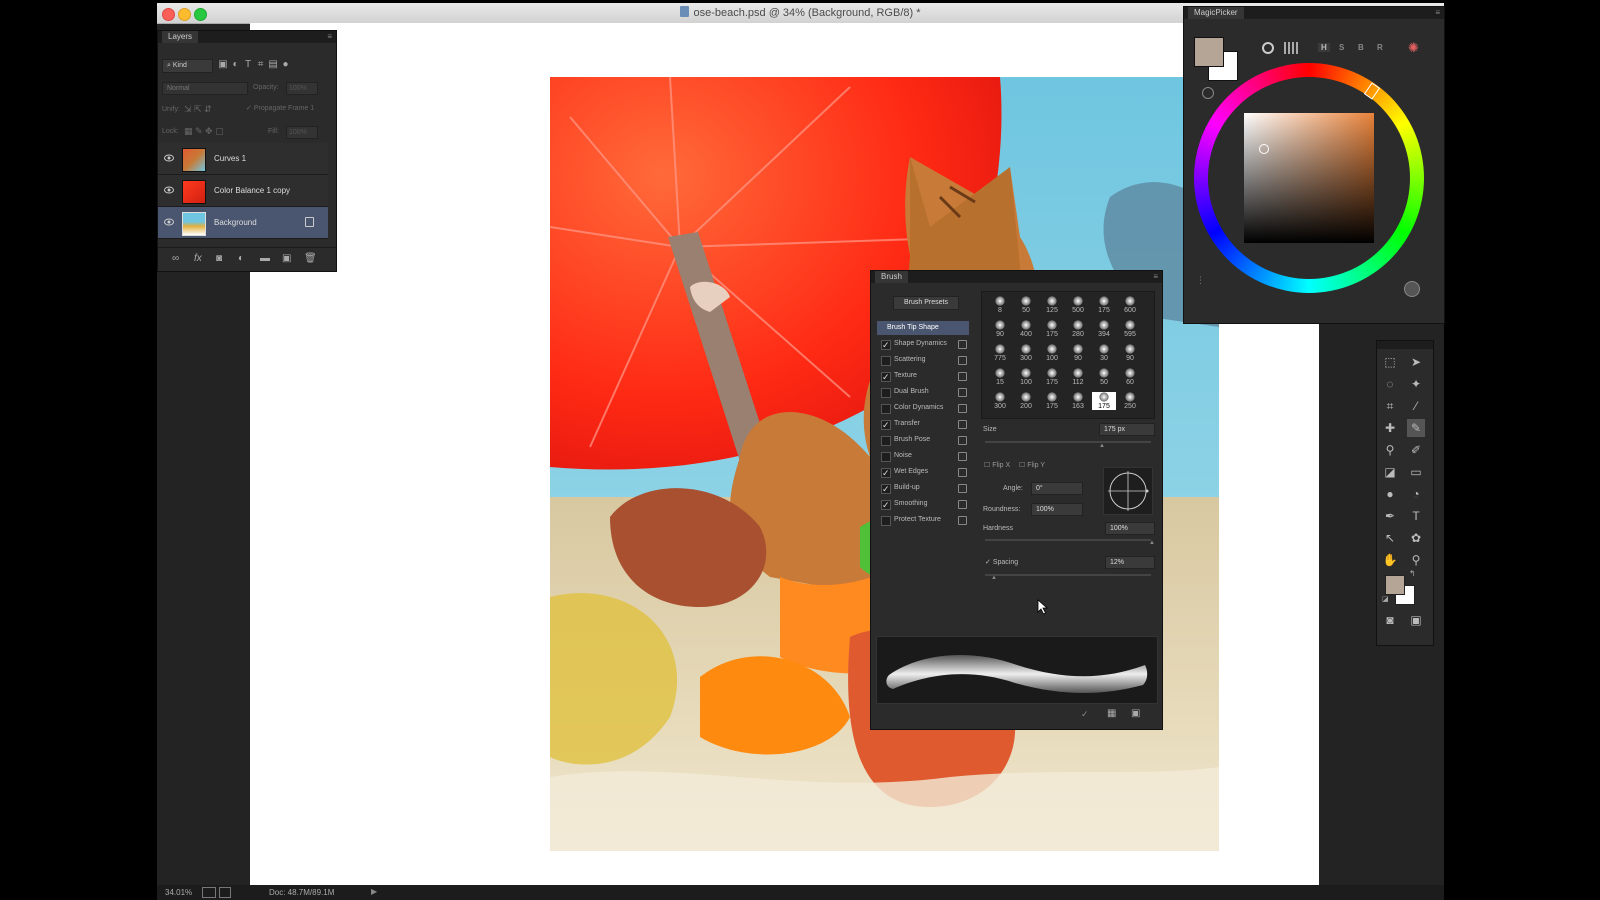  What do you see at coordinates (1104, 329) in the screenshot?
I see `brush-tip-preset: 394` at bounding box center [1104, 329].